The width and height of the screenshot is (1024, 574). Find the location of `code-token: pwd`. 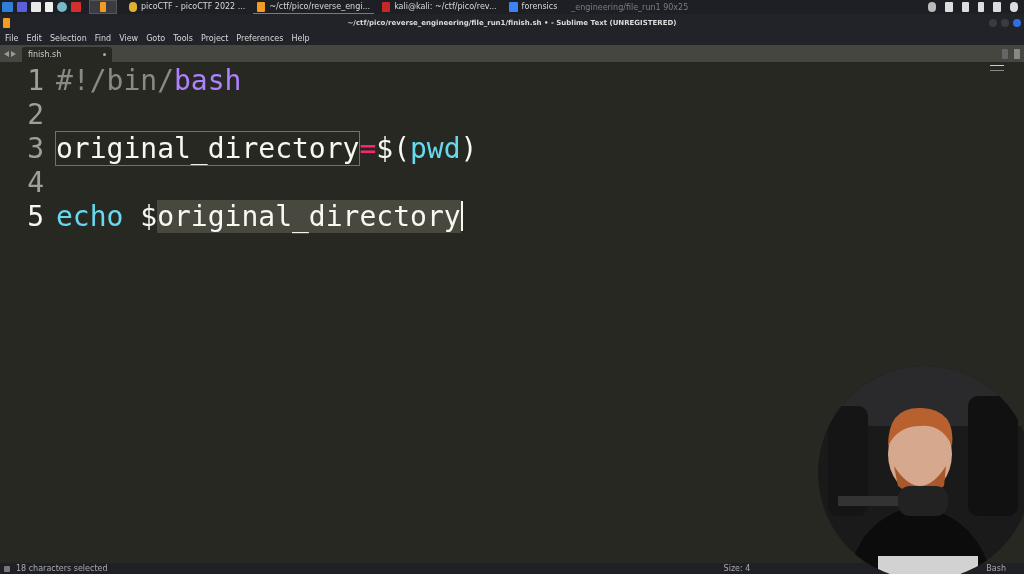

code-token: pwd is located at coordinates (435, 148).